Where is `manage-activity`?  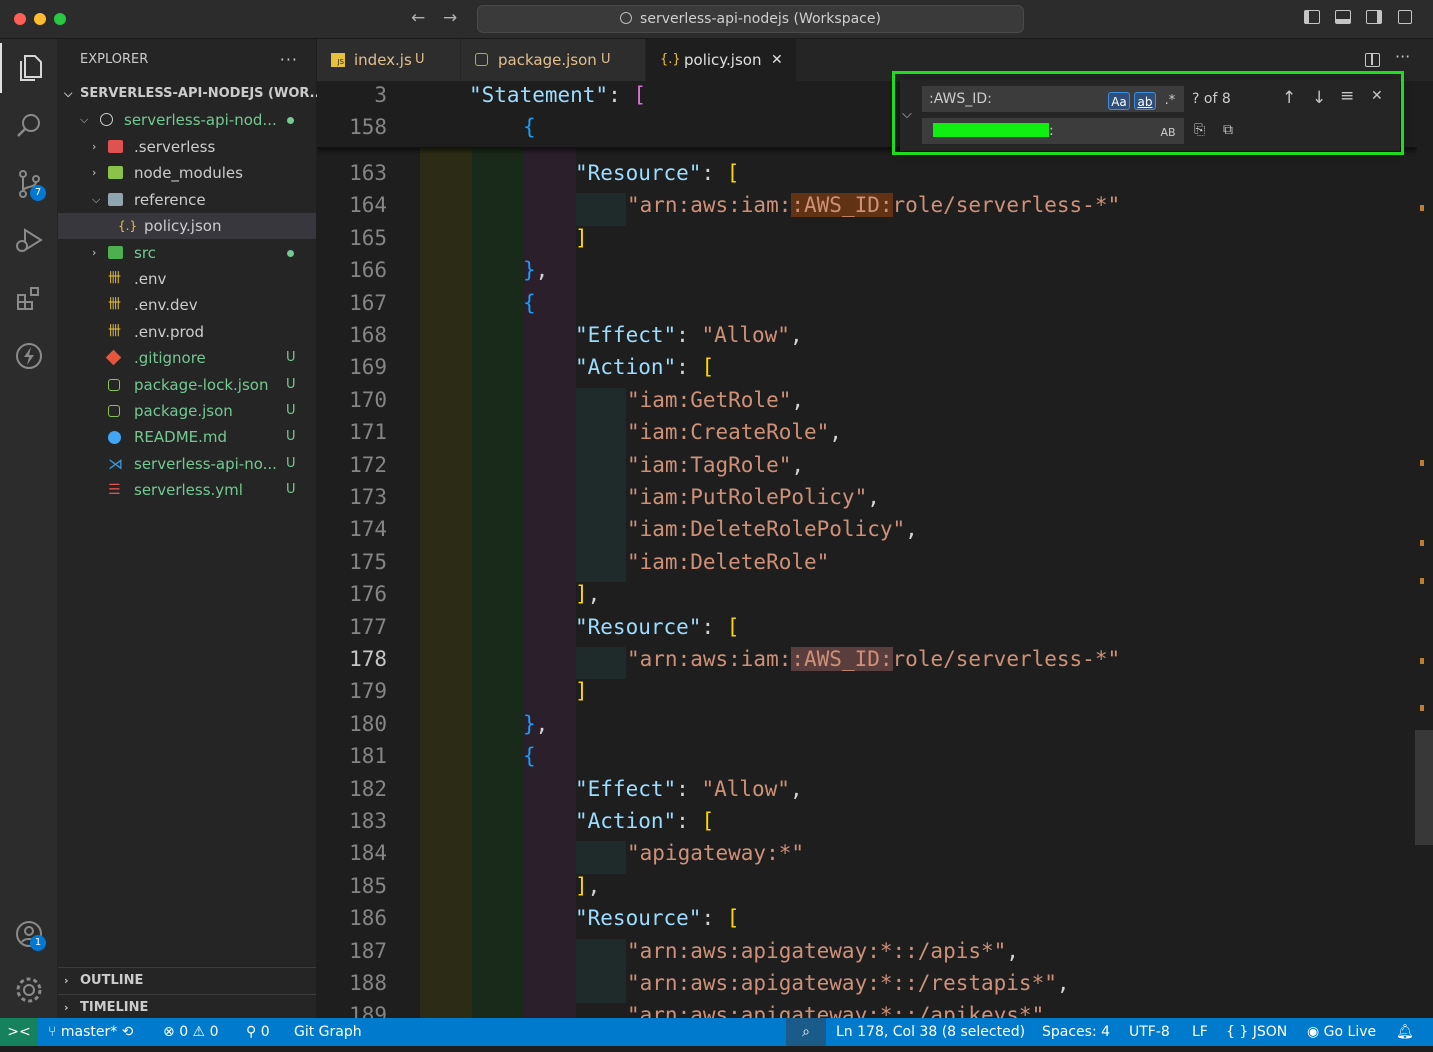
manage-activity is located at coordinates (28, 990).